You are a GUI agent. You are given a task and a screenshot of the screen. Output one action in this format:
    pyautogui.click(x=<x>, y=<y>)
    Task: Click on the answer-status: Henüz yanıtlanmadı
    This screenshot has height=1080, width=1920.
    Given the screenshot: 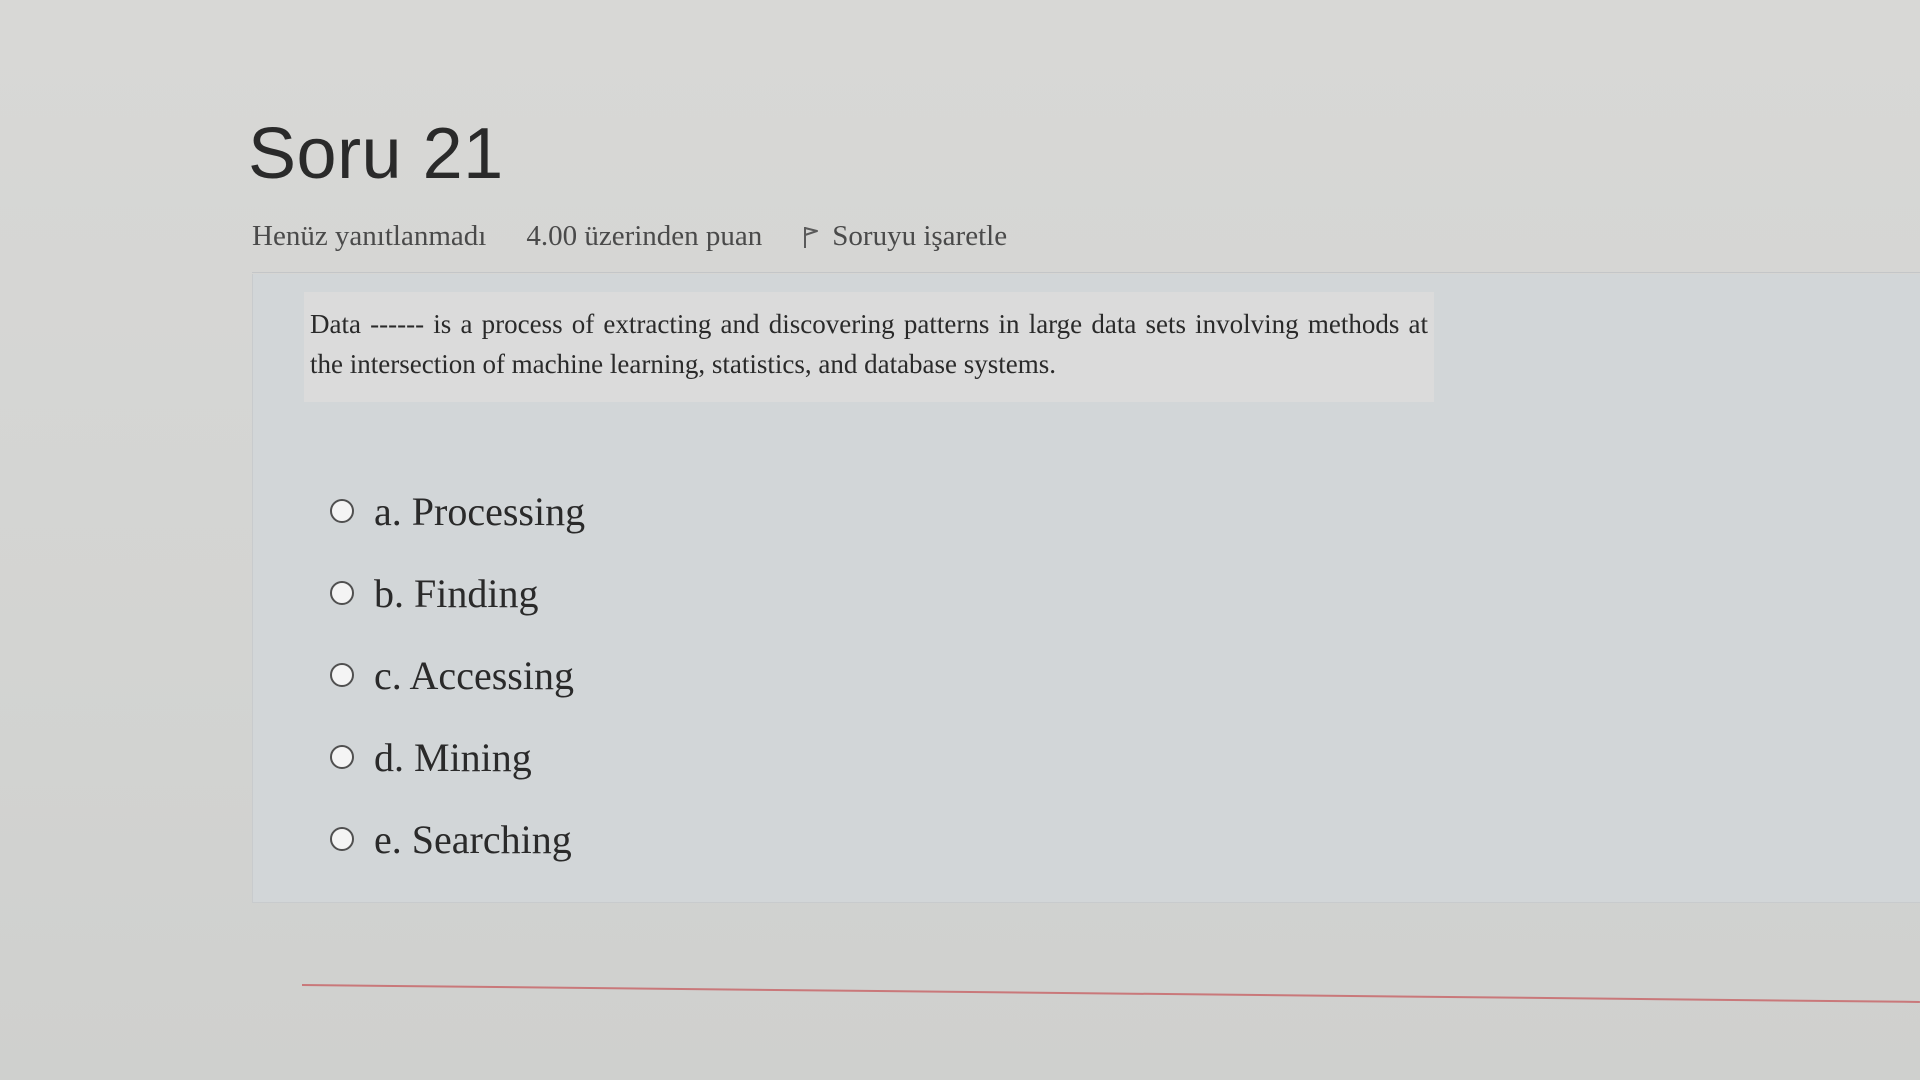 What is the action you would take?
    pyautogui.click(x=369, y=236)
    